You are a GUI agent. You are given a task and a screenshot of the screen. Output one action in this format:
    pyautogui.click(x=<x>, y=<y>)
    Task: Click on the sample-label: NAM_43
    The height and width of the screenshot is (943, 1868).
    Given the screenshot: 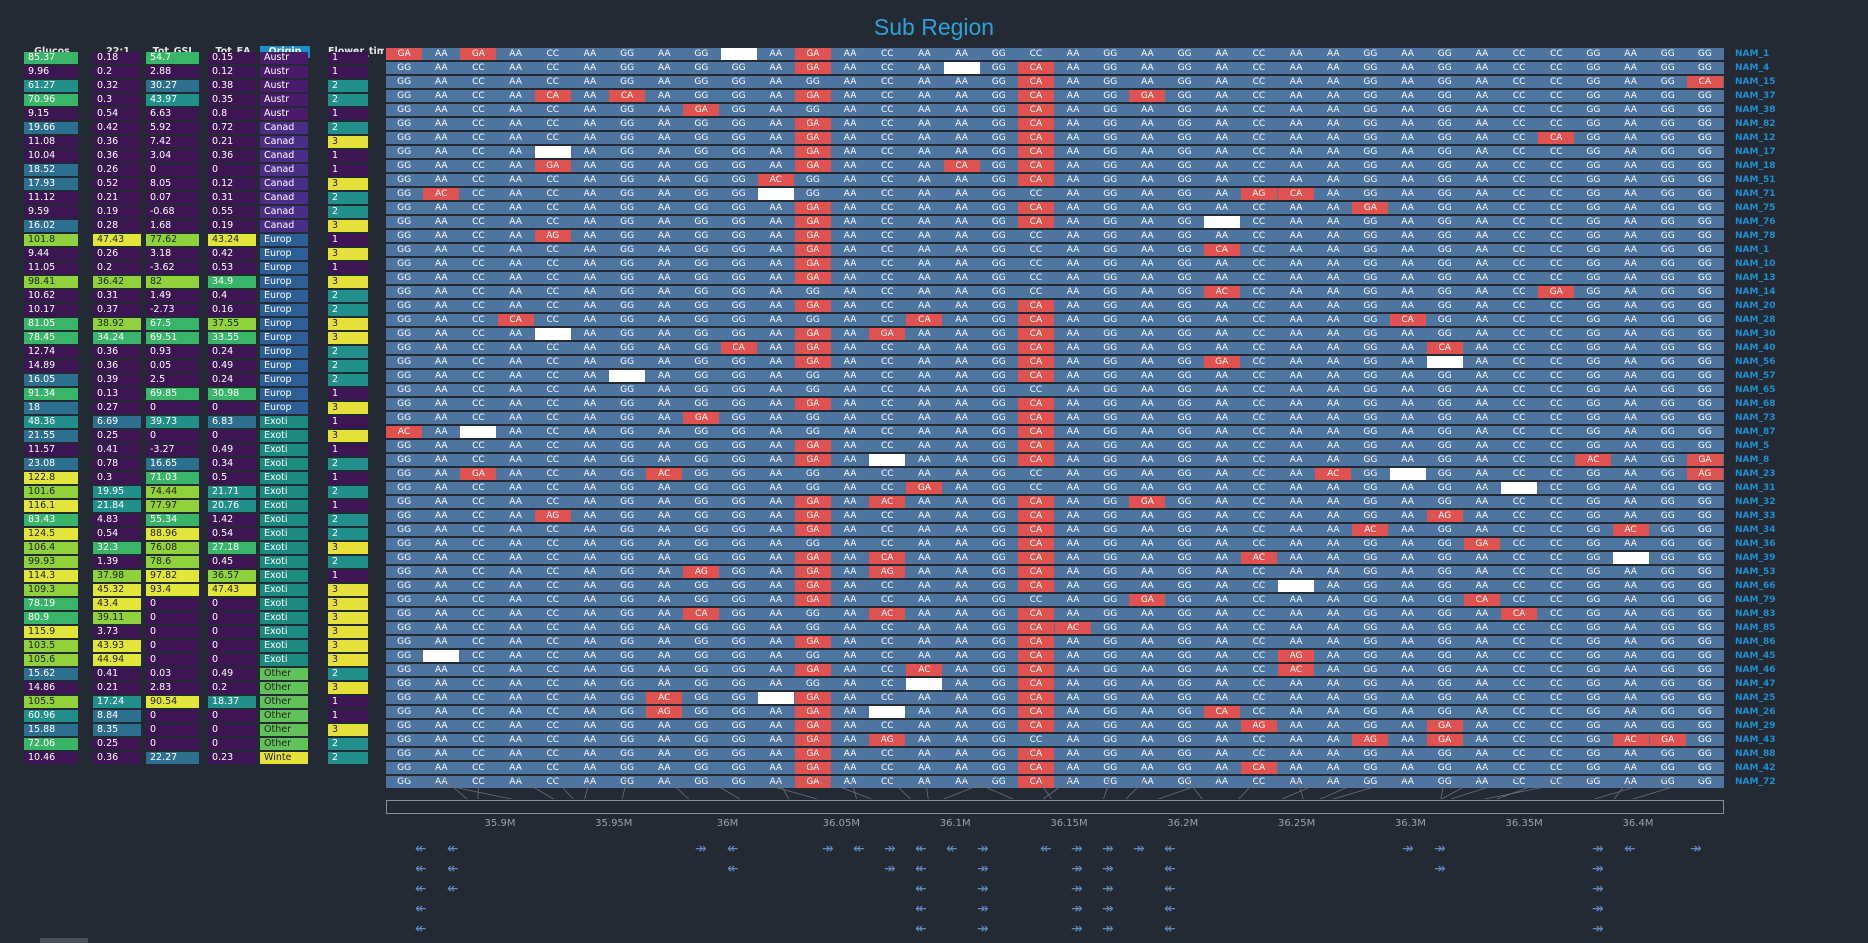 What is the action you would take?
    pyautogui.click(x=1755, y=740)
    